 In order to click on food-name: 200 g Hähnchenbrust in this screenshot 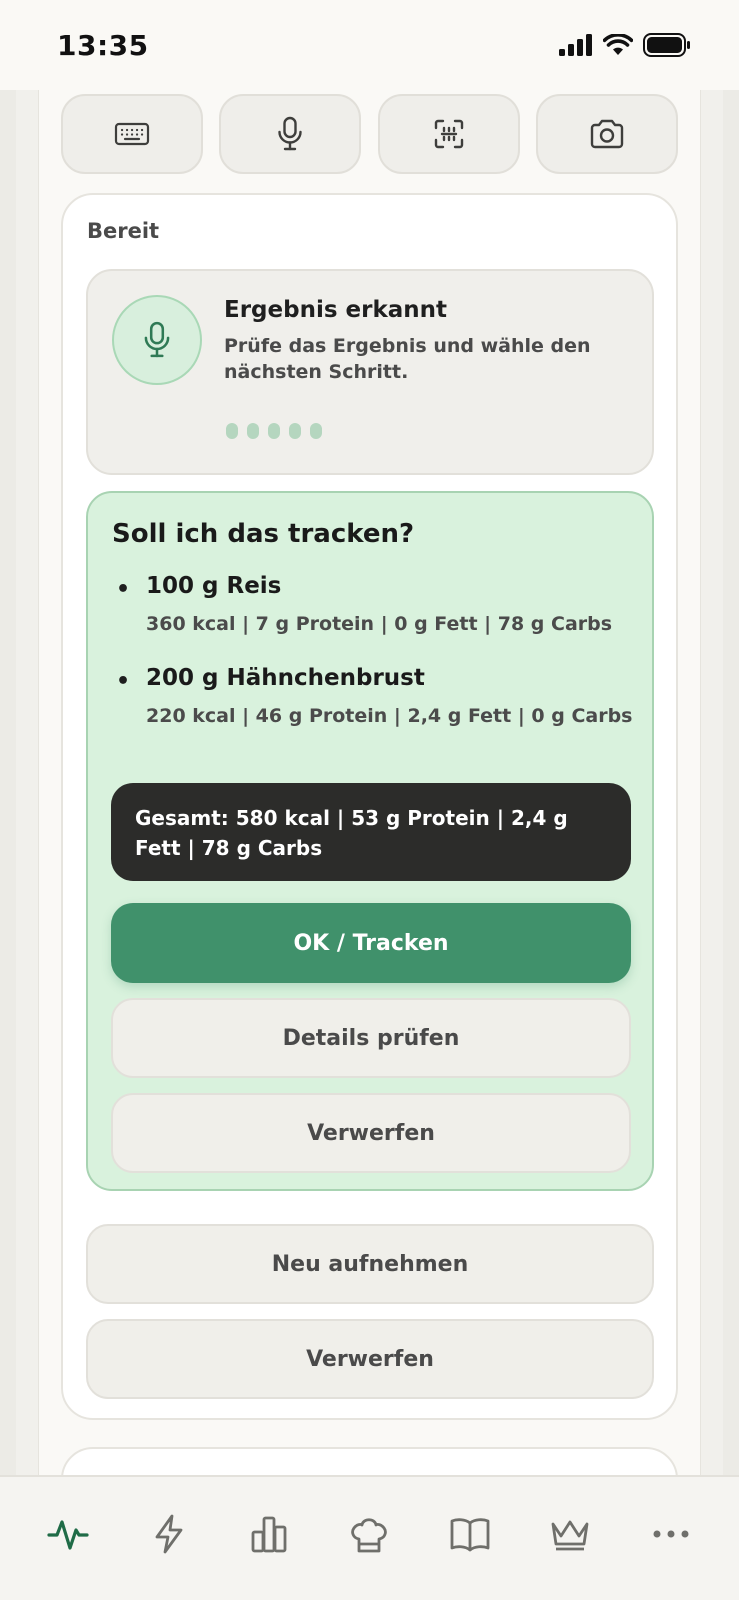, I will do `click(285, 678)`.